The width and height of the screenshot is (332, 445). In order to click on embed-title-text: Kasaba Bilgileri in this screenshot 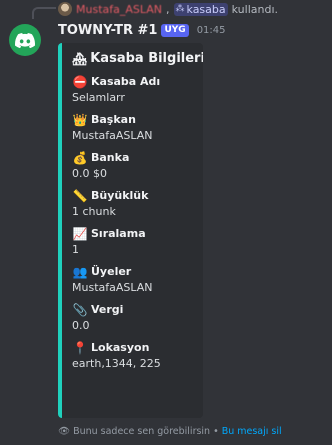, I will do `click(146, 58)`.